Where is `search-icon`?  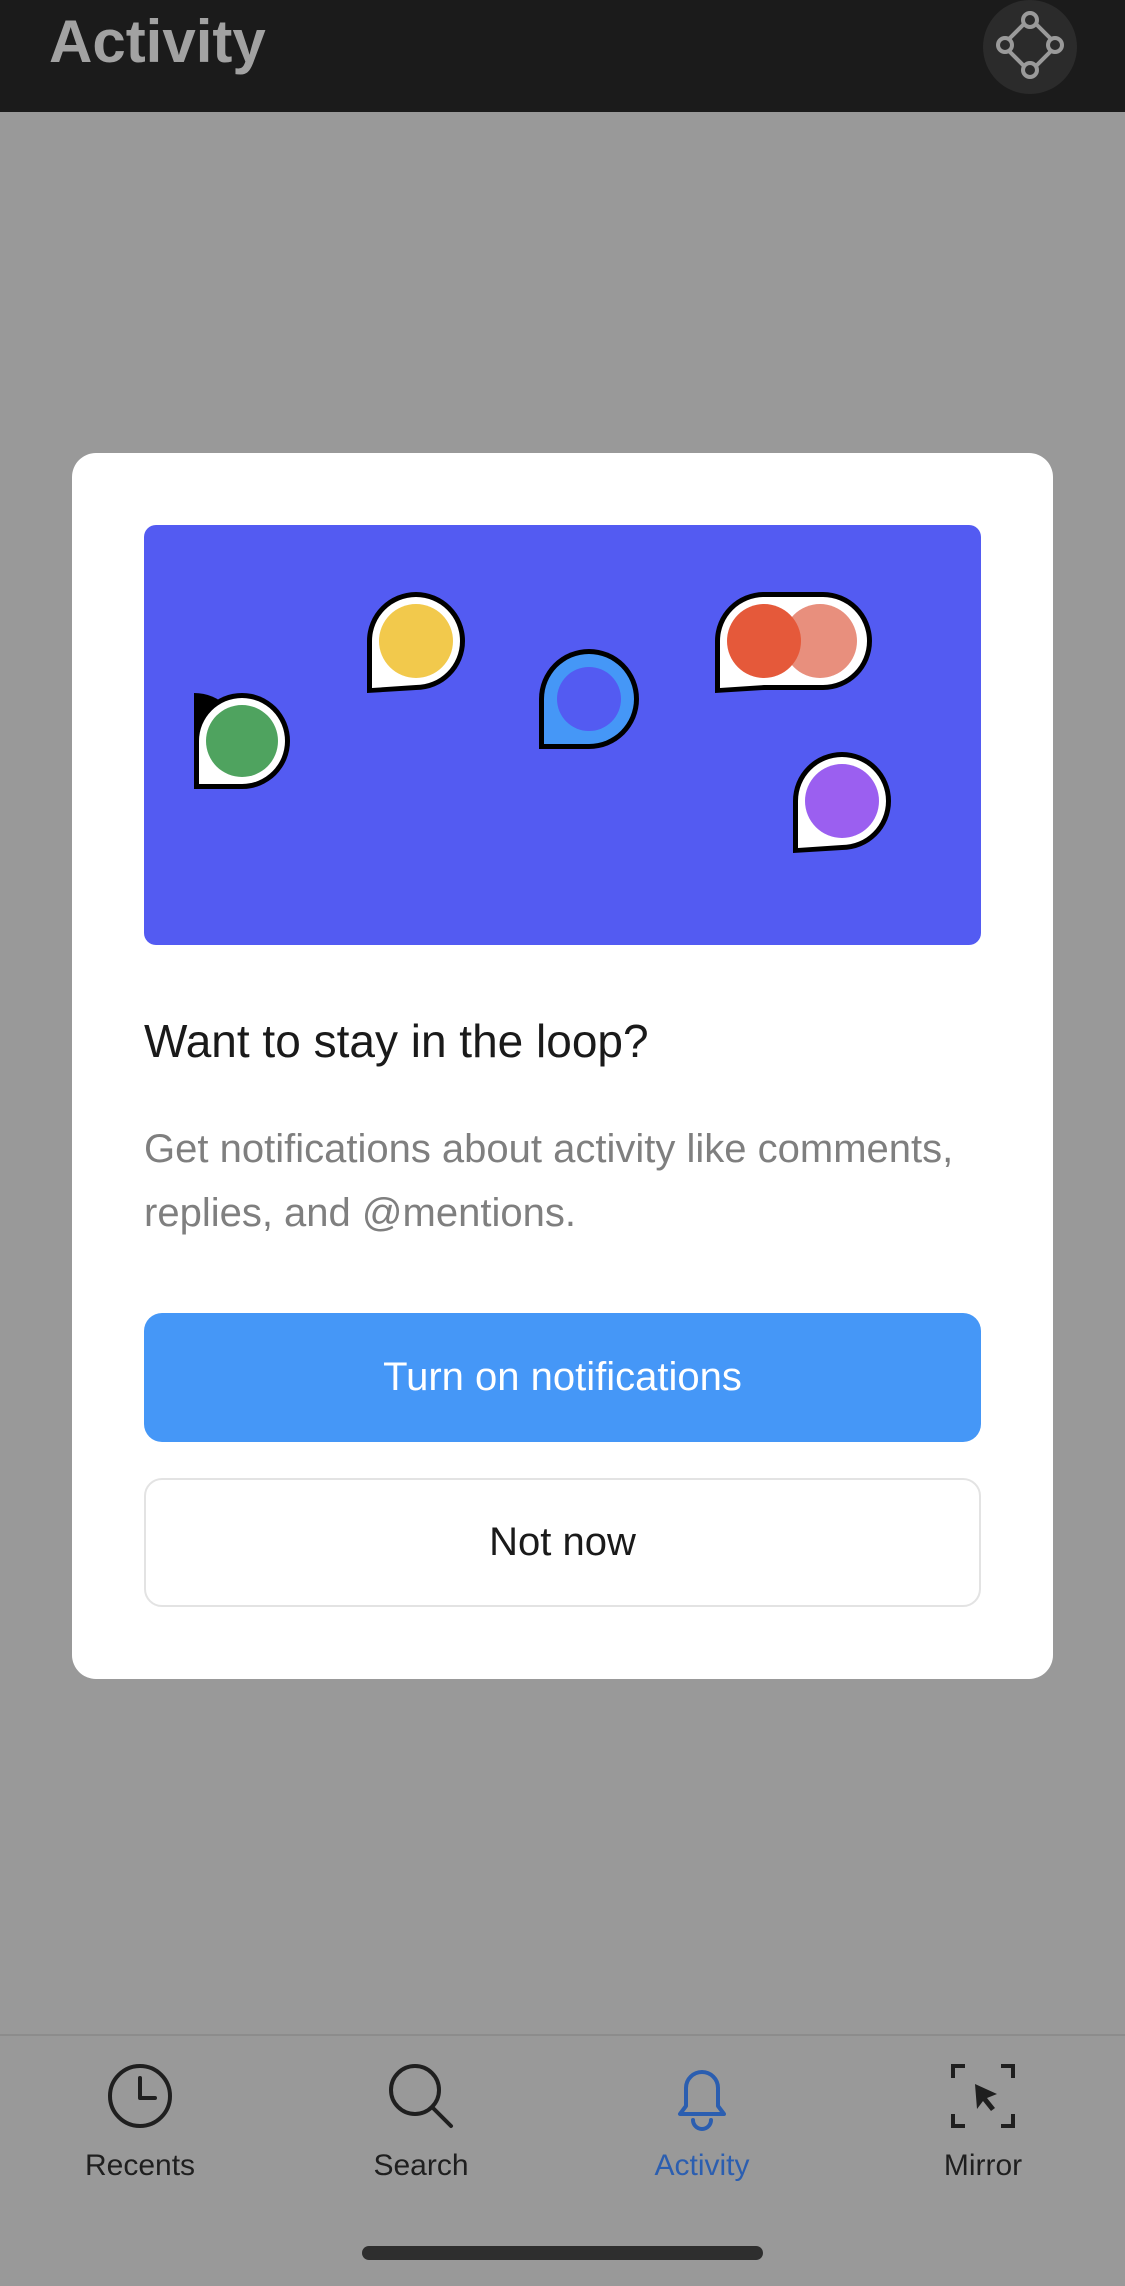
search-icon is located at coordinates (421, 2096).